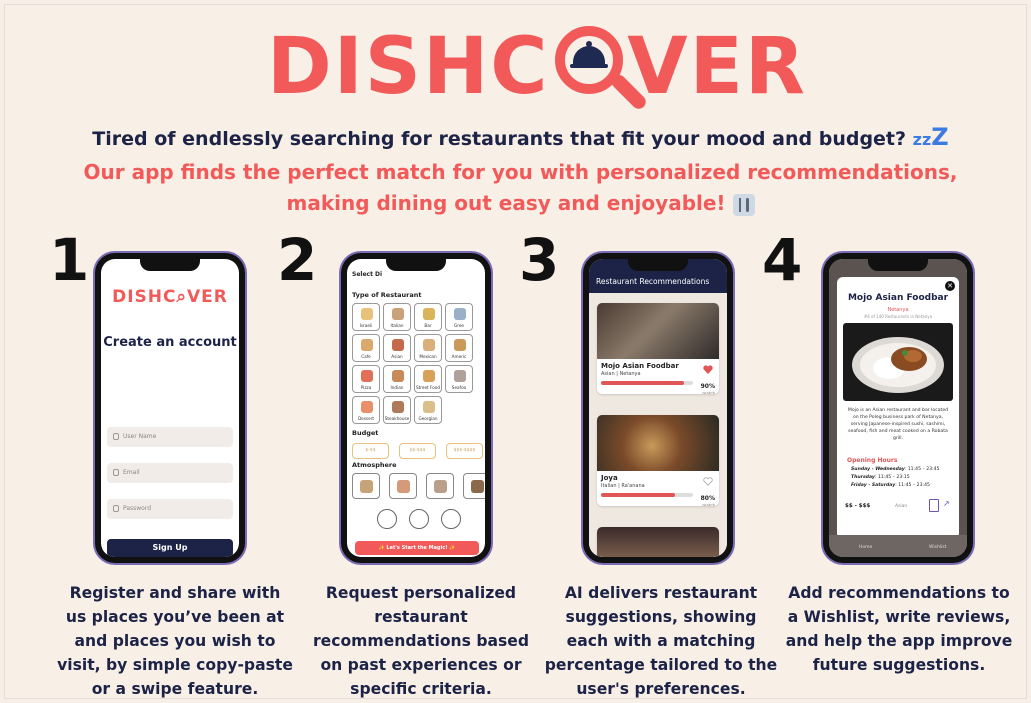 Image resolution: width=1031 pixels, height=703 pixels. What do you see at coordinates (417, 548) in the screenshot?
I see `start-magic-button: ✨ Let's Start the Magic! ✨` at bounding box center [417, 548].